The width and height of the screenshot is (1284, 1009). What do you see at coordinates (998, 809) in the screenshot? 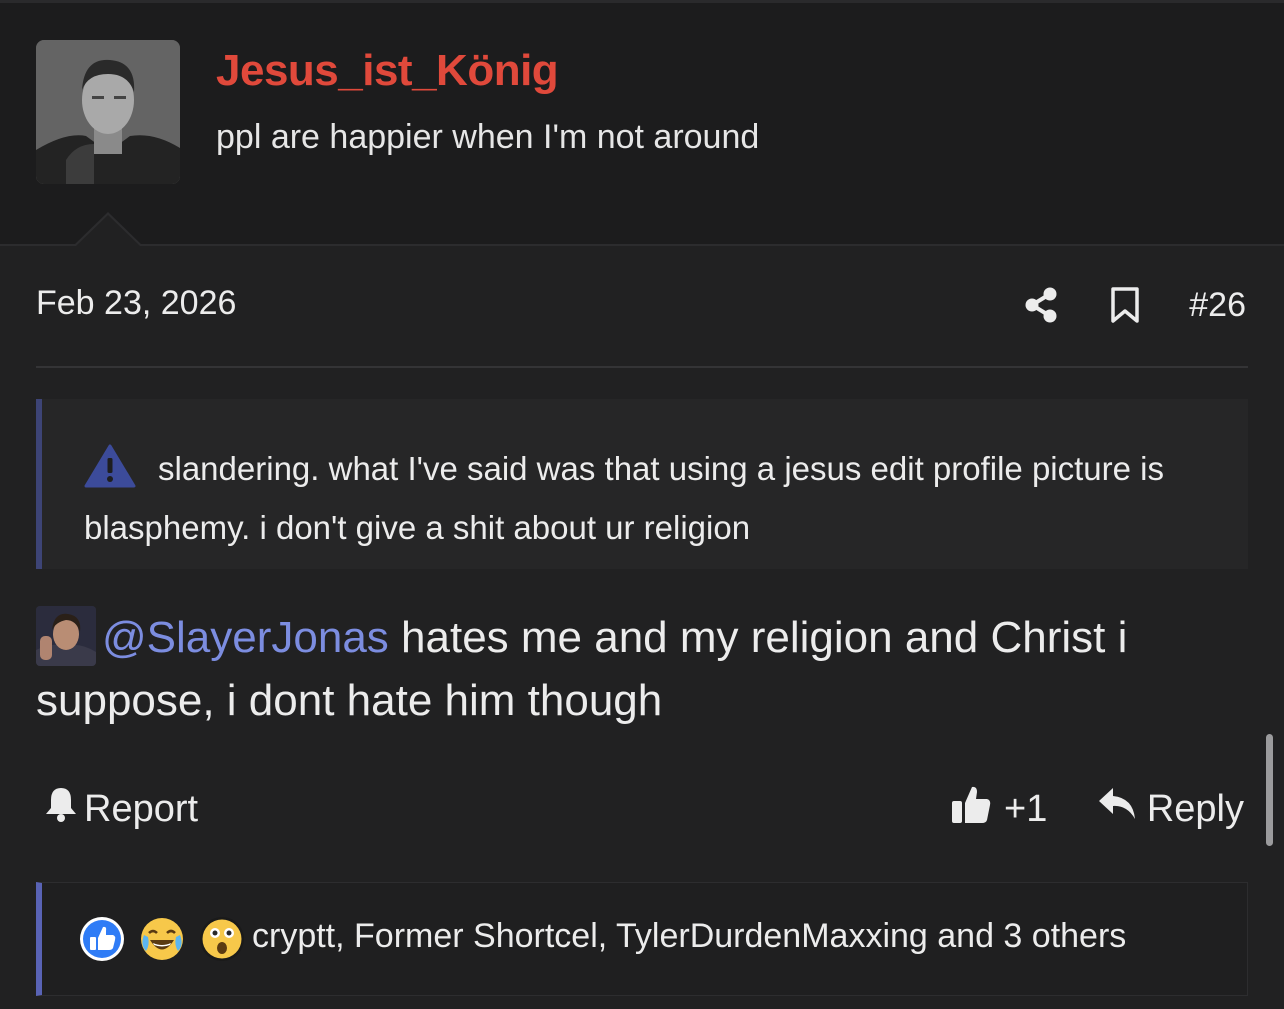
I see `like-button: +1` at bounding box center [998, 809].